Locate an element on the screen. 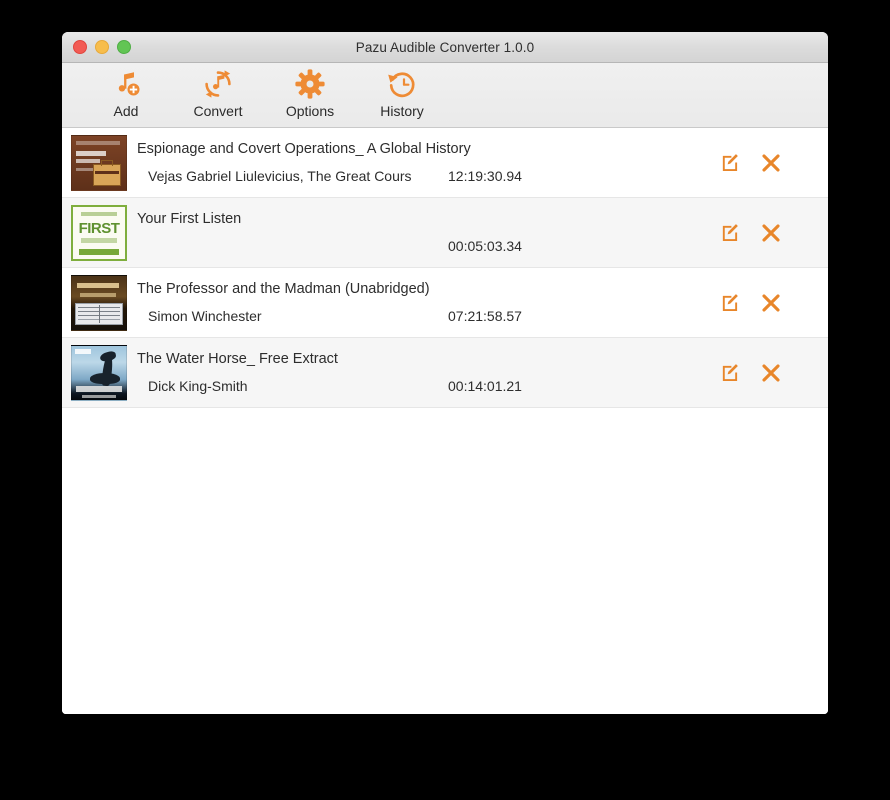 The height and width of the screenshot is (800, 890). row-info: Your First Listen 00:05:03.34 is located at coordinates (423, 232).